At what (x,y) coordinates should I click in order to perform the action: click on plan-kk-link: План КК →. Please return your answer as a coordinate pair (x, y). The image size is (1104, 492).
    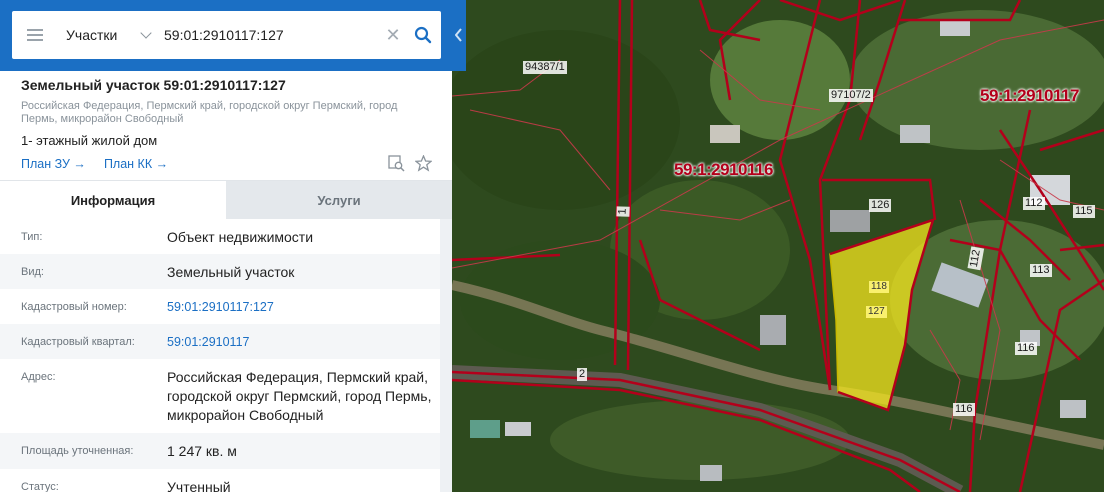
    Looking at the image, I should click on (136, 164).